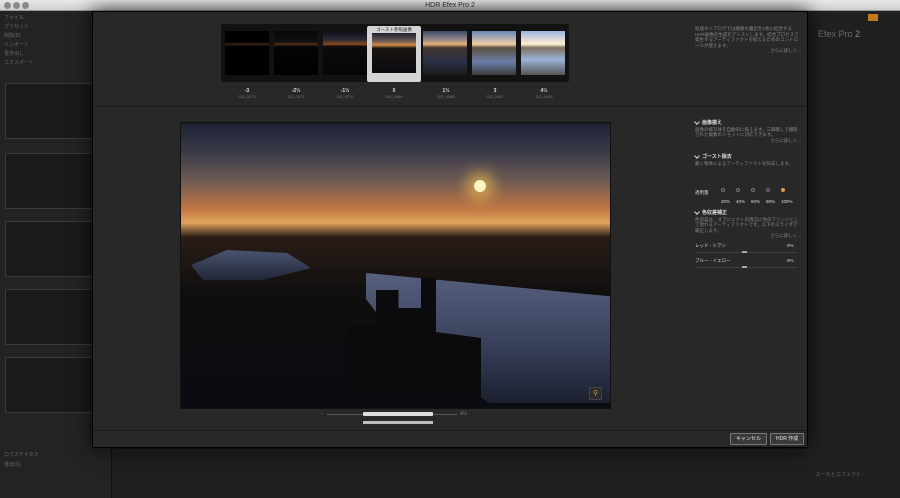 This screenshot has height=498, width=900. Describe the element at coordinates (839, 34) in the screenshot. I see `bg-brand: Efex Pro 2` at that location.